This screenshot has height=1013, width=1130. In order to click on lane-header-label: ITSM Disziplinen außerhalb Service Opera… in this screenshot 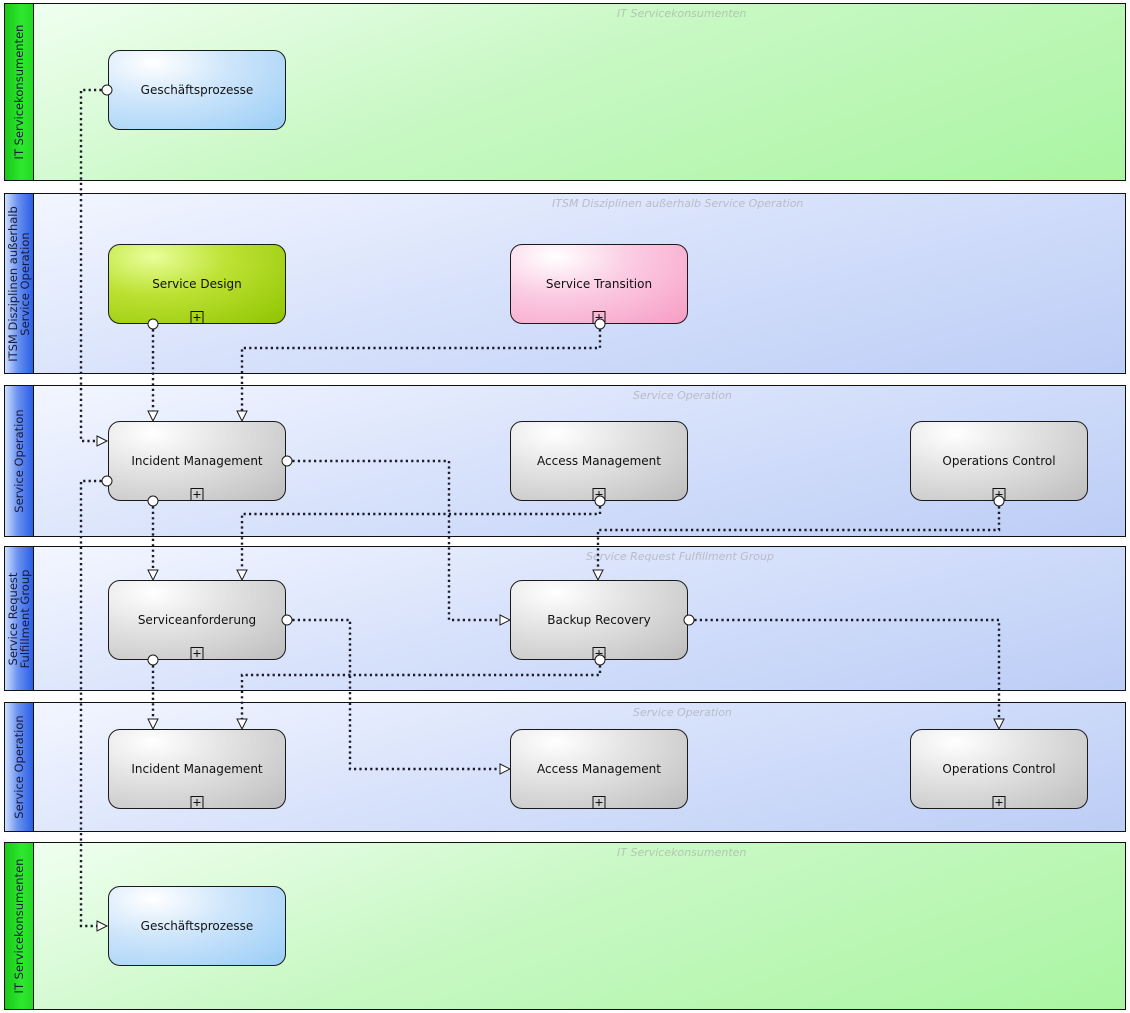, I will do `click(19, 283)`.